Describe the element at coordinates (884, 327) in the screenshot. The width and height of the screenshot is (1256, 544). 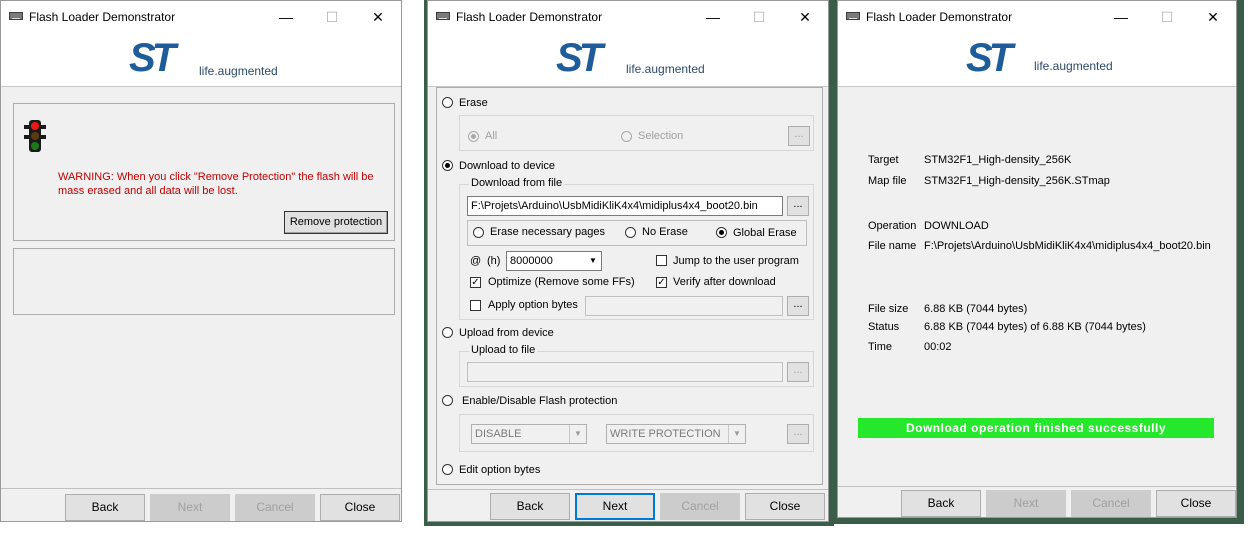
I see `status-label: Status` at that location.